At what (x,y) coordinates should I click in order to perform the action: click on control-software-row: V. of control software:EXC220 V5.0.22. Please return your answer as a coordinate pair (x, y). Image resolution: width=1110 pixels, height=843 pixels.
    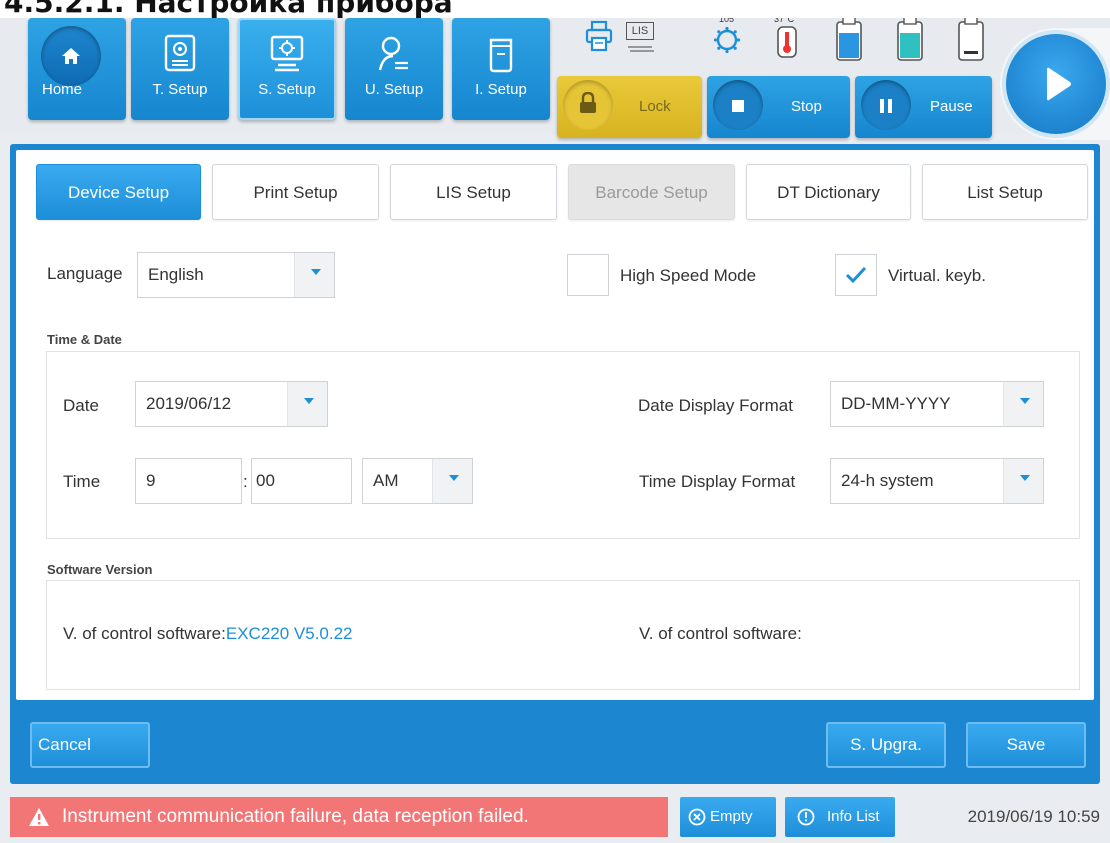
    Looking at the image, I should click on (208, 634).